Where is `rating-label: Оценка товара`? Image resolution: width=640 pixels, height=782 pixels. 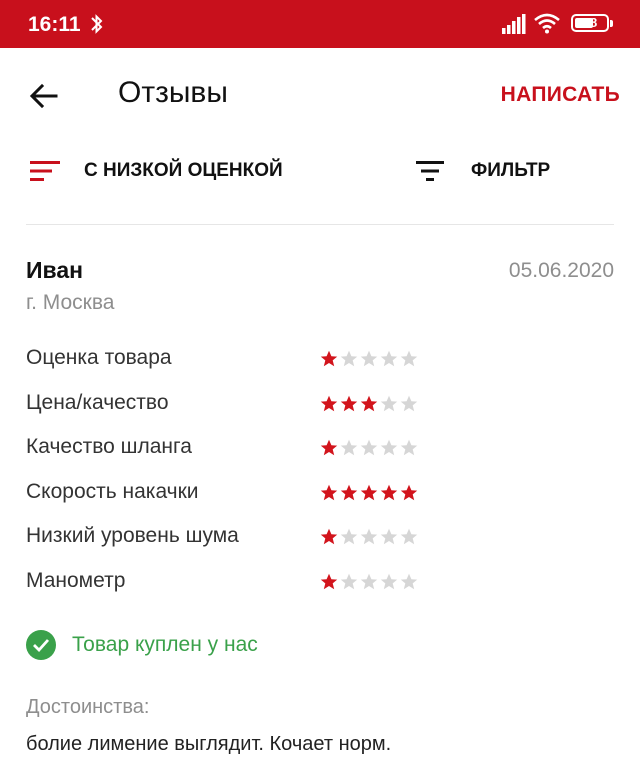 rating-label: Оценка товара is located at coordinates (99, 357).